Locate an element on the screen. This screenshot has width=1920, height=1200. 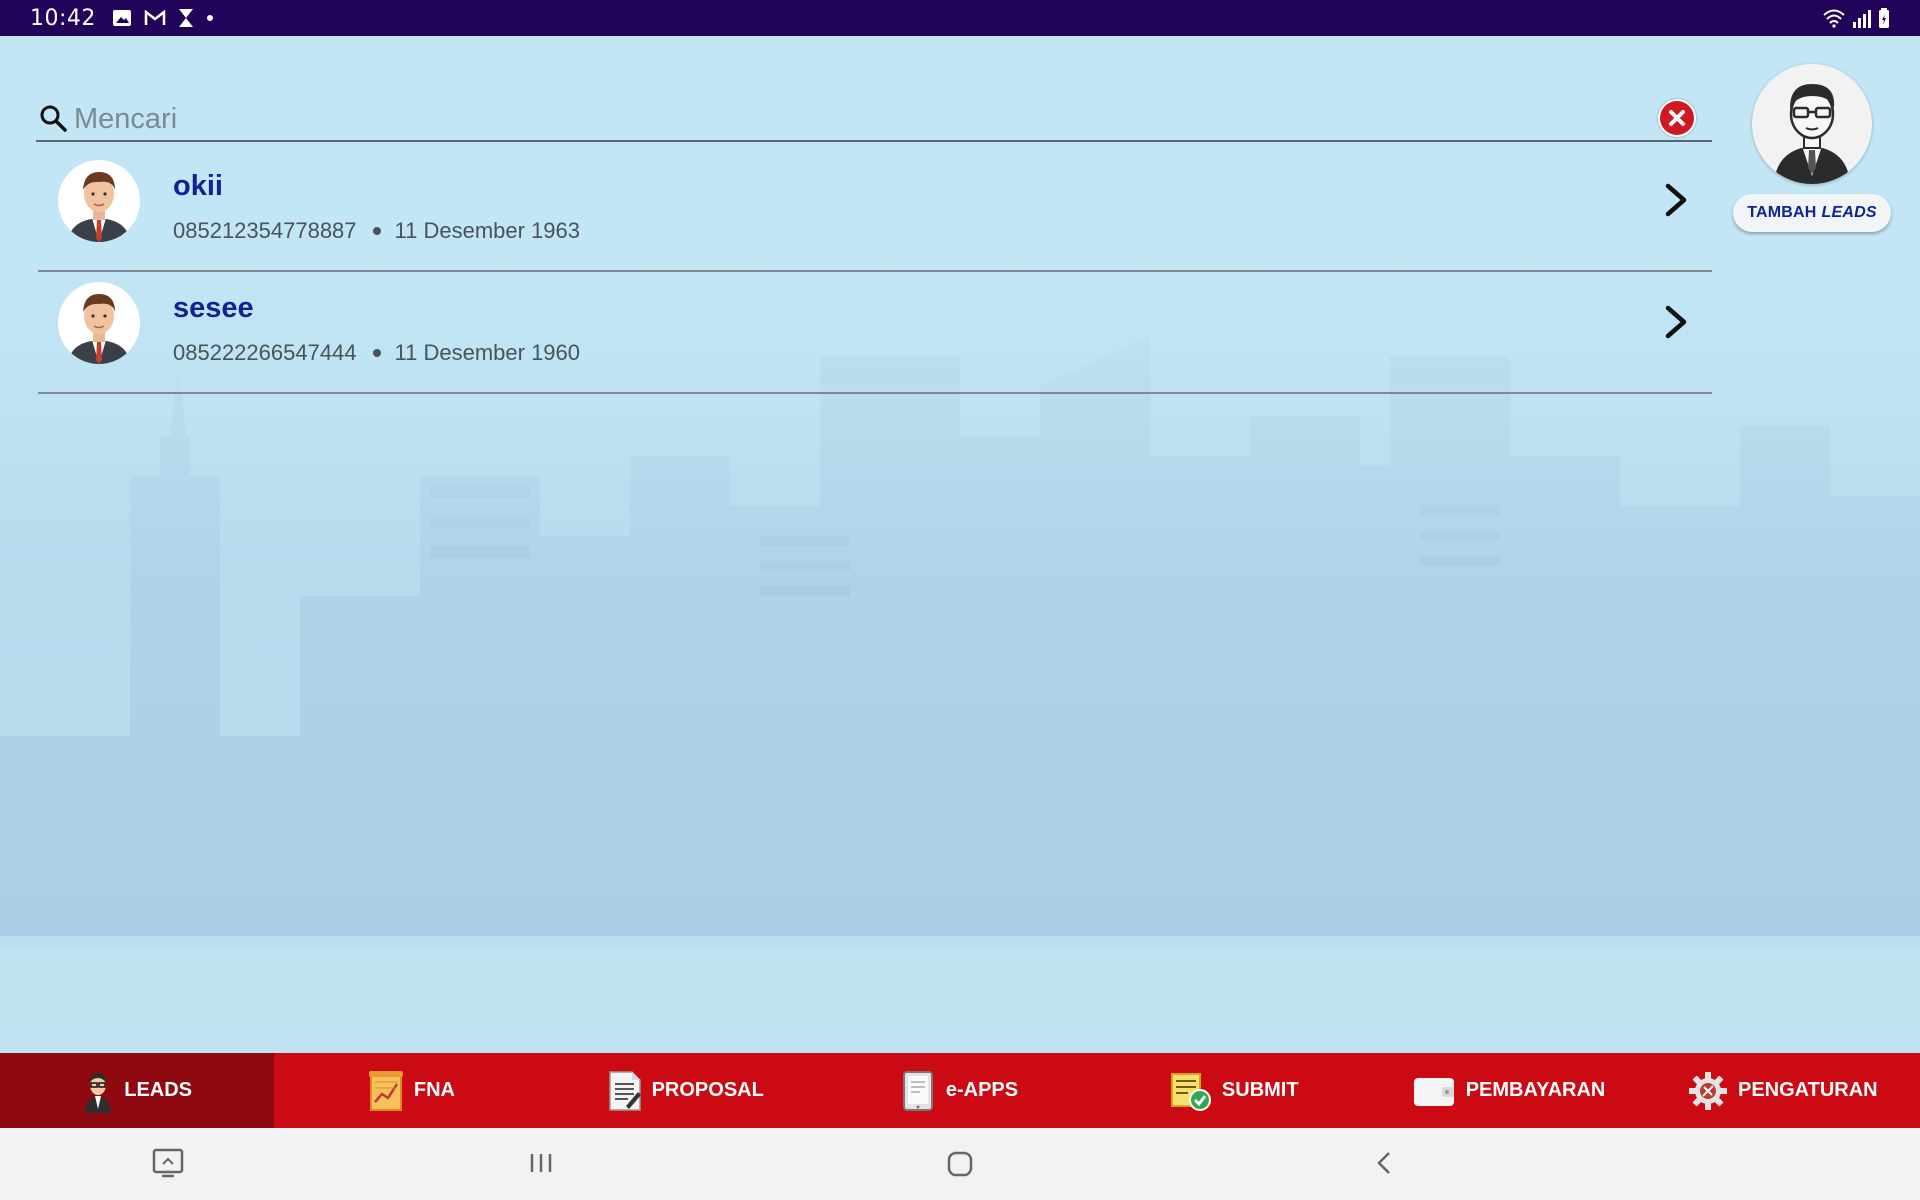
add-leads-text-italic: LEADS is located at coordinates (1849, 212).